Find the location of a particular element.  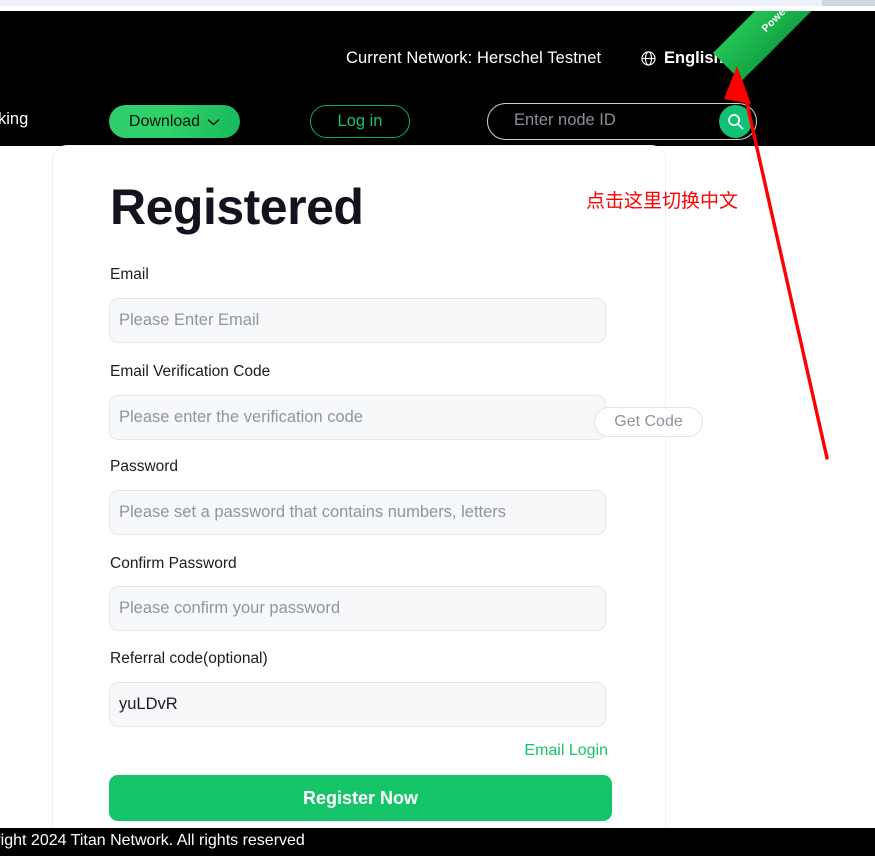

language-selector: English is located at coordinates (692, 58).